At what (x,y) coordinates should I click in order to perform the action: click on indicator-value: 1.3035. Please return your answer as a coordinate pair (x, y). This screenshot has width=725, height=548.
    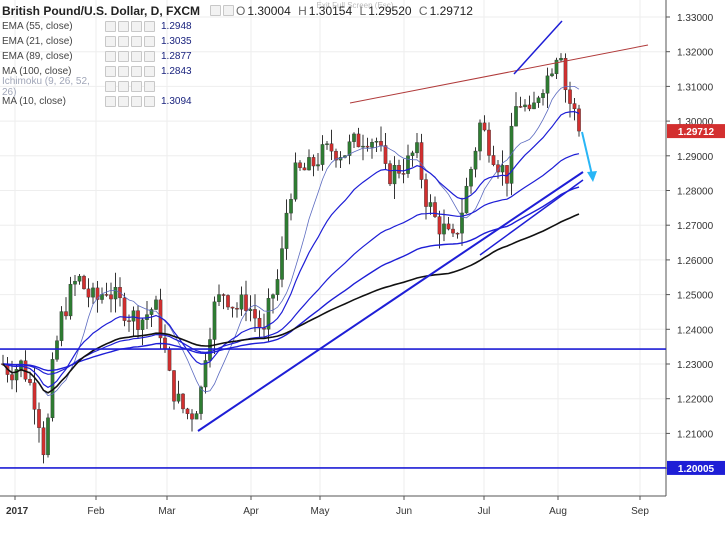
    Looking at the image, I should click on (176, 41).